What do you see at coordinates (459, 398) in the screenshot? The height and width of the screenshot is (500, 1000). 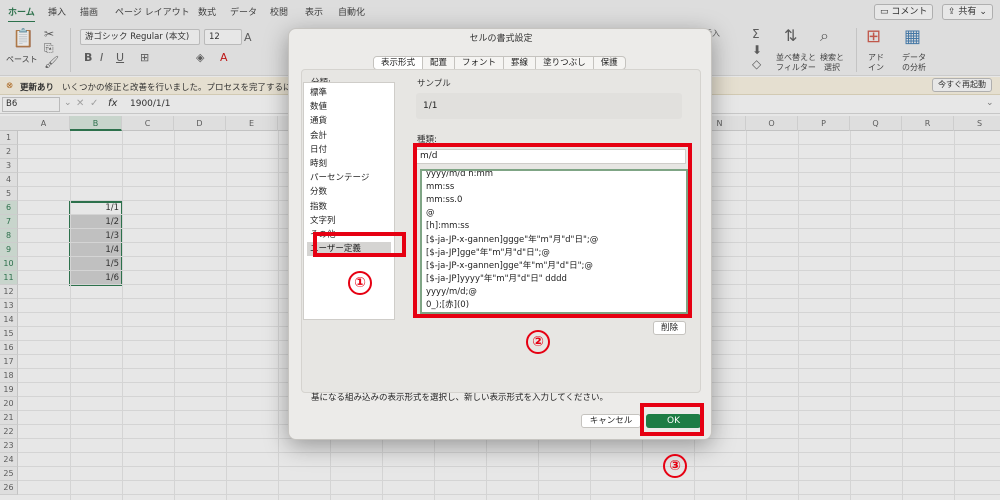 I see `dialog-description: 基になる組み込みの表示形式を選択し、新しい表示形式を入力してください。` at bounding box center [459, 398].